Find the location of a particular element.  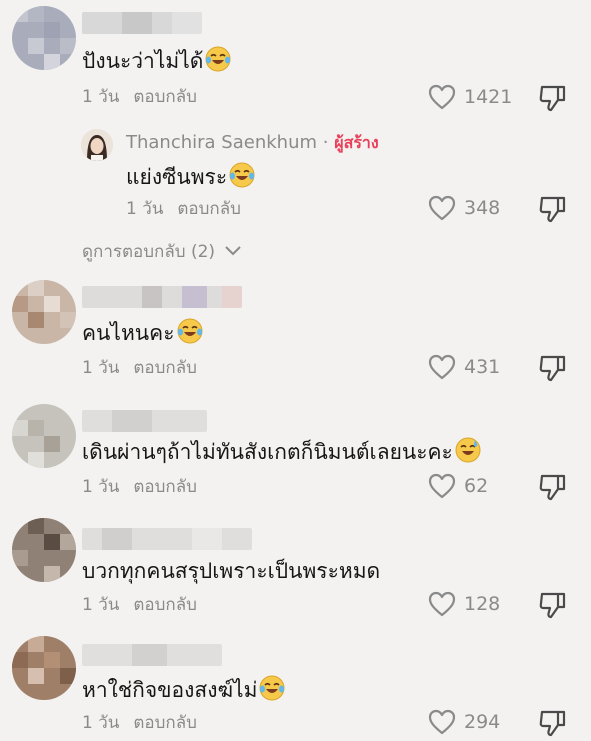

comment-text: ปังนะว่าไม่ได้ is located at coordinates (156, 60).